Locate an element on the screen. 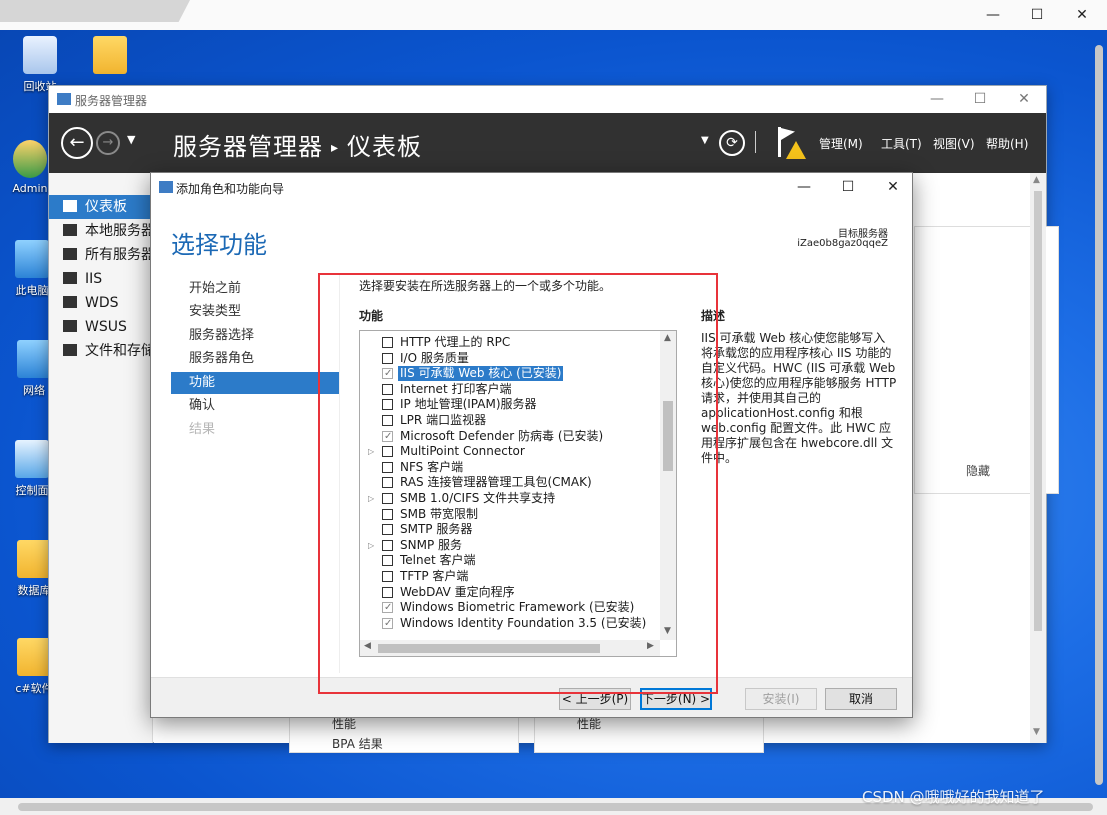 Image resolution: width=1107 pixels, height=815 pixels. host-vertical-scrollbar is located at coordinates (1099, 415).